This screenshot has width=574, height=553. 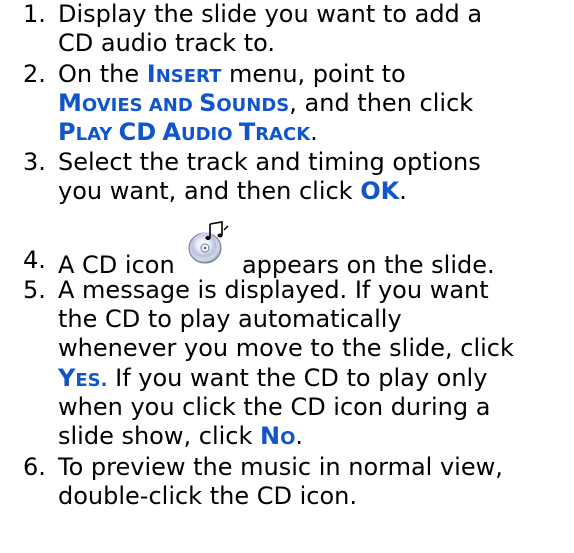 What do you see at coordinates (91, 380) in the screenshot?
I see `keyword-rest: ES.` at bounding box center [91, 380].